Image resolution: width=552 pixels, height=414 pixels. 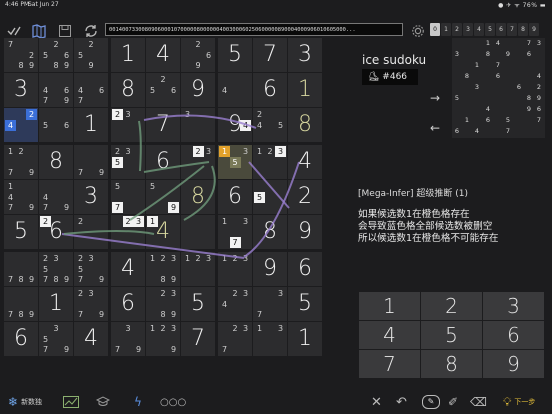 What do you see at coordinates (198, 55) in the screenshot?
I see `grid-cell: 269` at bounding box center [198, 55].